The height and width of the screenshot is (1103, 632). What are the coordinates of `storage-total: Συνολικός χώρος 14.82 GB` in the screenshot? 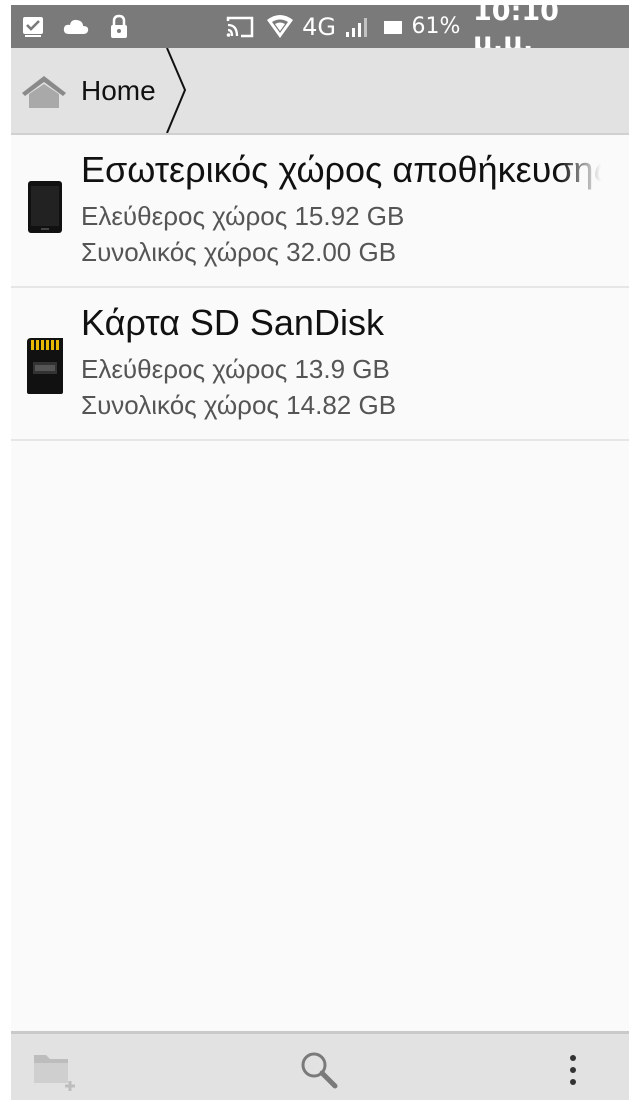 It's located at (239, 405).